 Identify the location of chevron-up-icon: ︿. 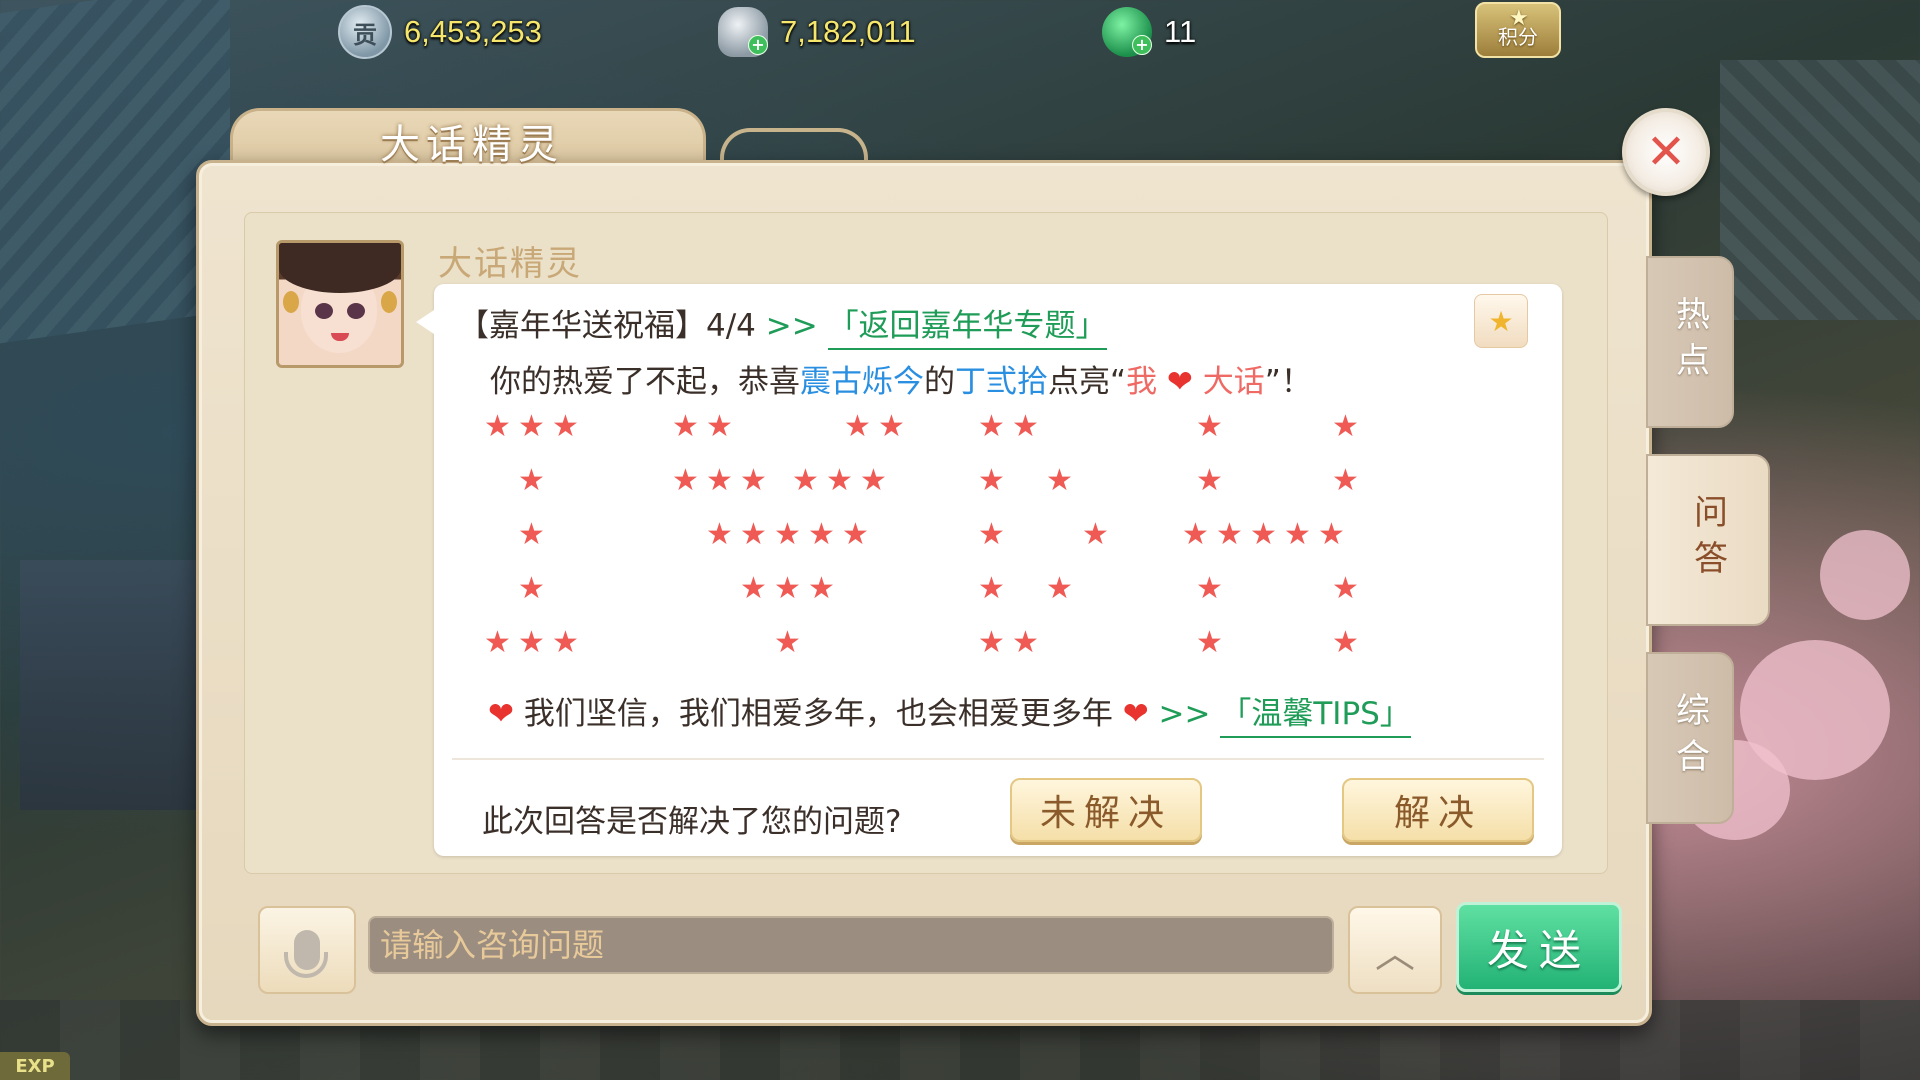
(1395, 954).